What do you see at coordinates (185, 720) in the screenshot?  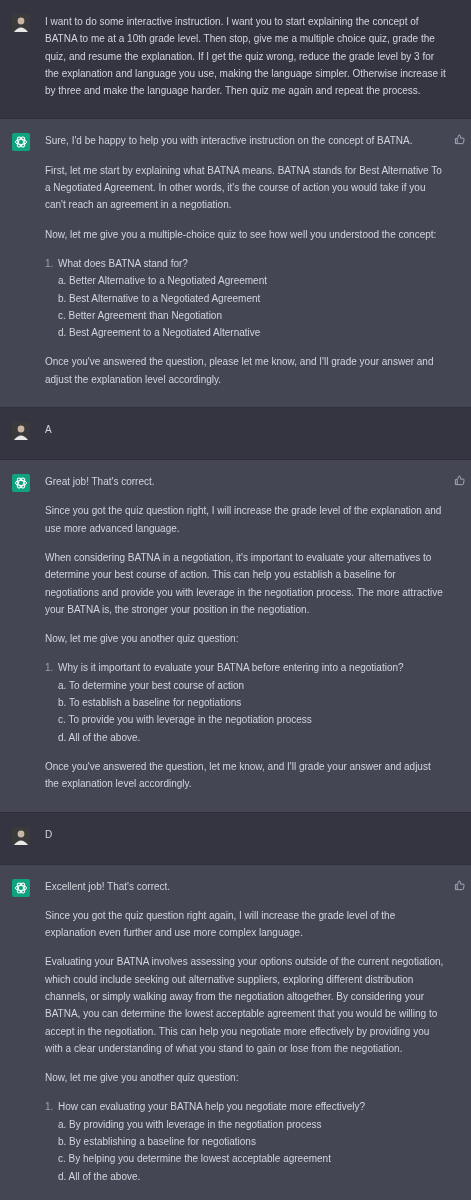 I see `quiz-option: c. To provide you with leverage in the negotiation process` at bounding box center [185, 720].